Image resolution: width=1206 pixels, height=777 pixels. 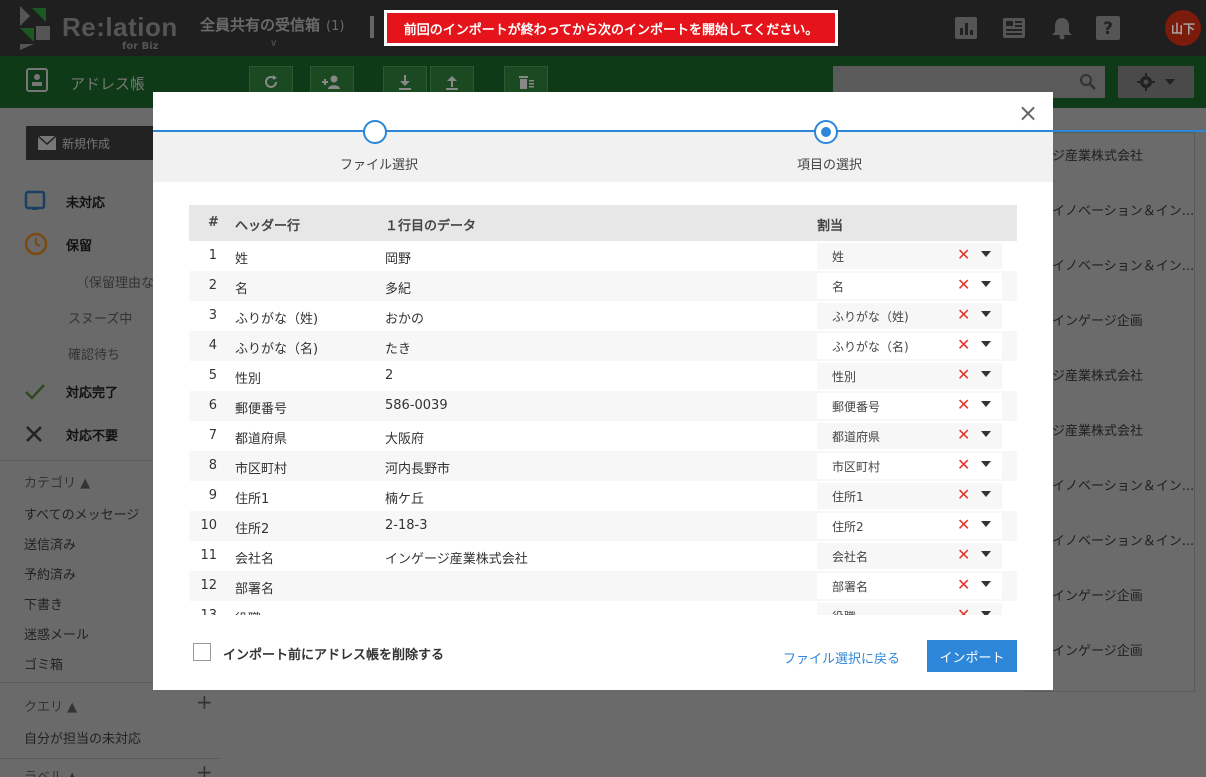 What do you see at coordinates (909, 586) in the screenshot?
I see `assign-select: 部署名 ✕` at bounding box center [909, 586].